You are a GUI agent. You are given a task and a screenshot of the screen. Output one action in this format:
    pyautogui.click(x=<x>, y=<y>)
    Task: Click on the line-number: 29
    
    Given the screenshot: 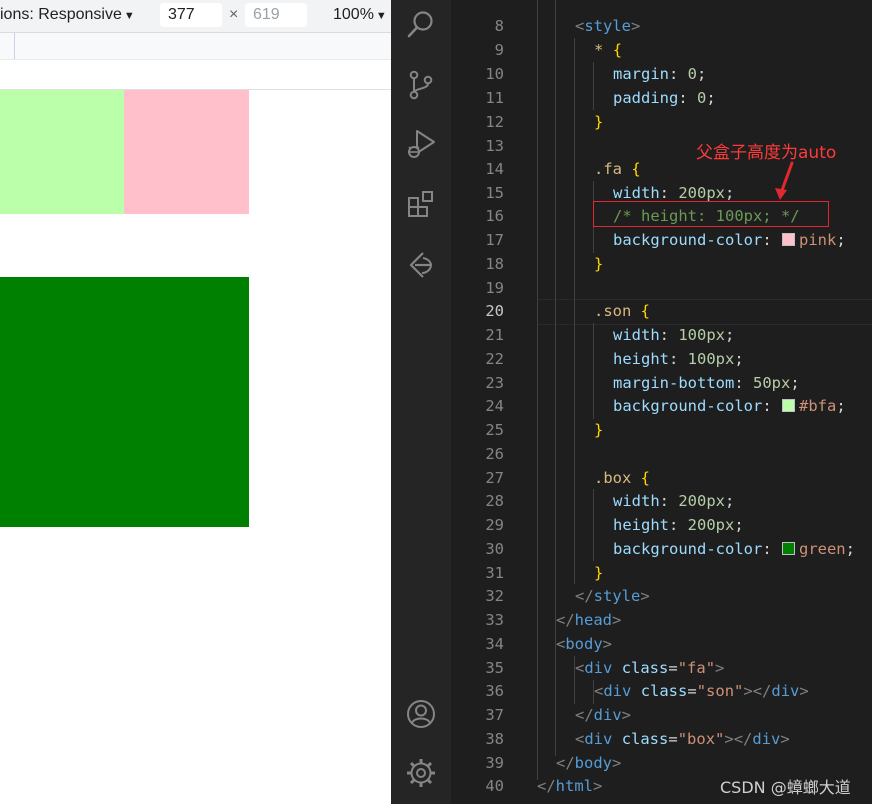 What is the action you would take?
    pyautogui.click(x=494, y=525)
    